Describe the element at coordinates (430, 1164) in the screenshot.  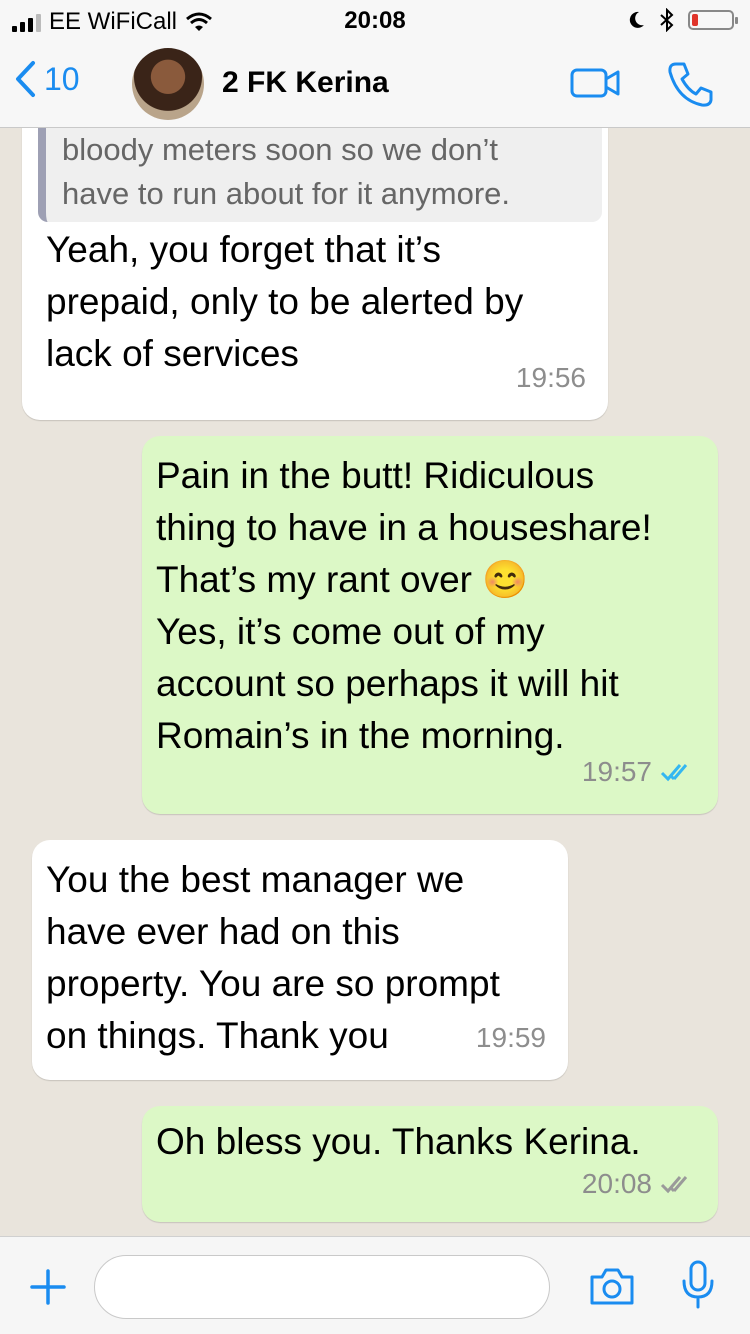
I see `outgoing-message: Oh bless you. Thanks Kerina. 20:08` at that location.